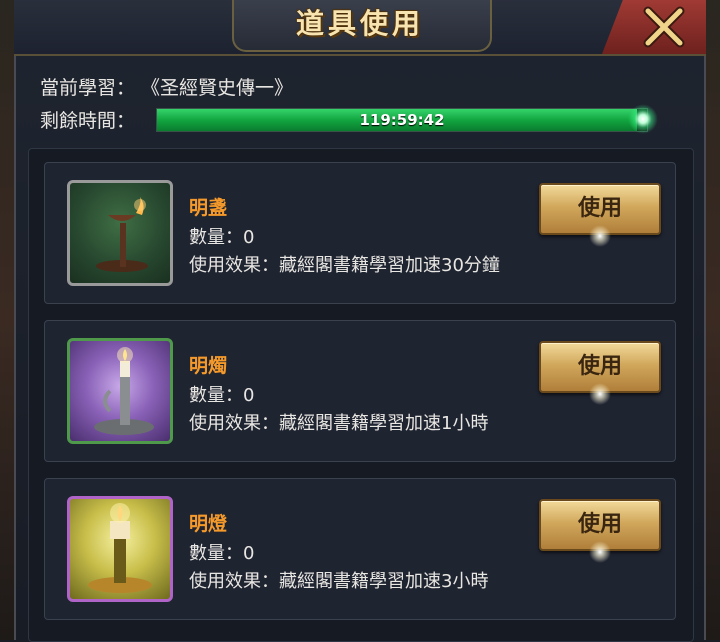 The image size is (720, 642). I want to click on background-left, so click(7, 320).